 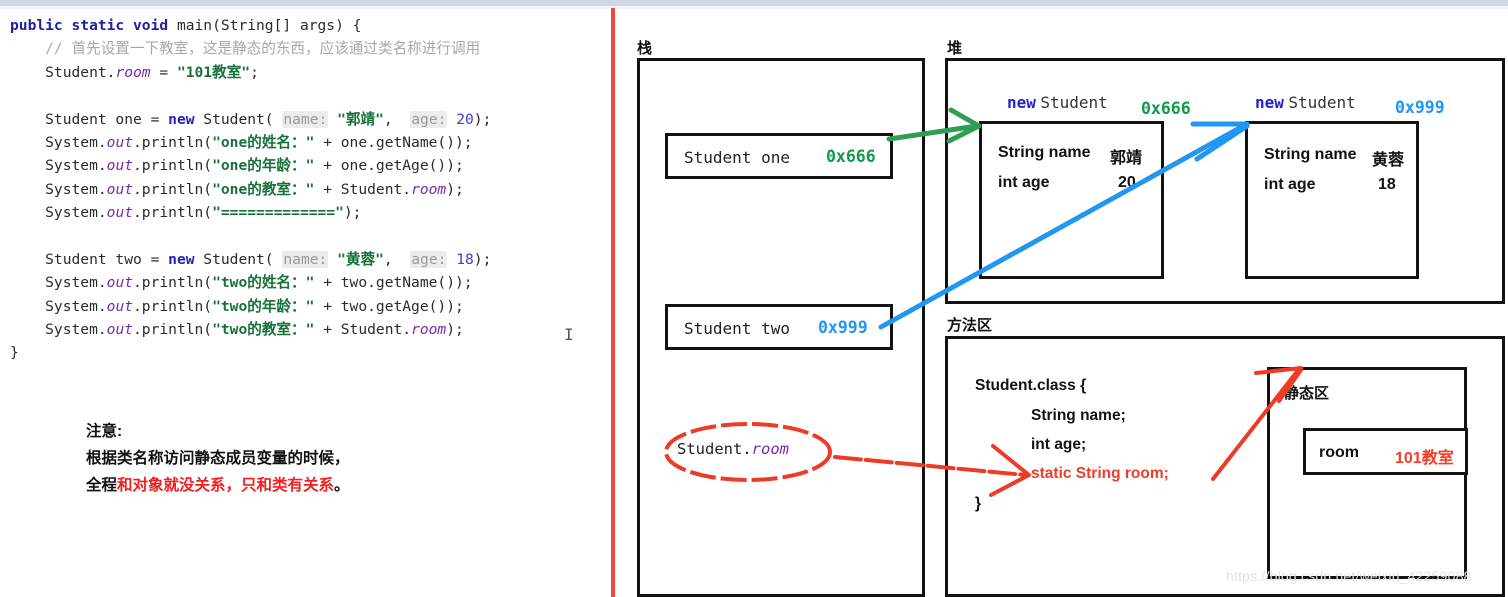 I want to click on code-line-0: public static void main(String[] args) {, so click(x=250, y=25).